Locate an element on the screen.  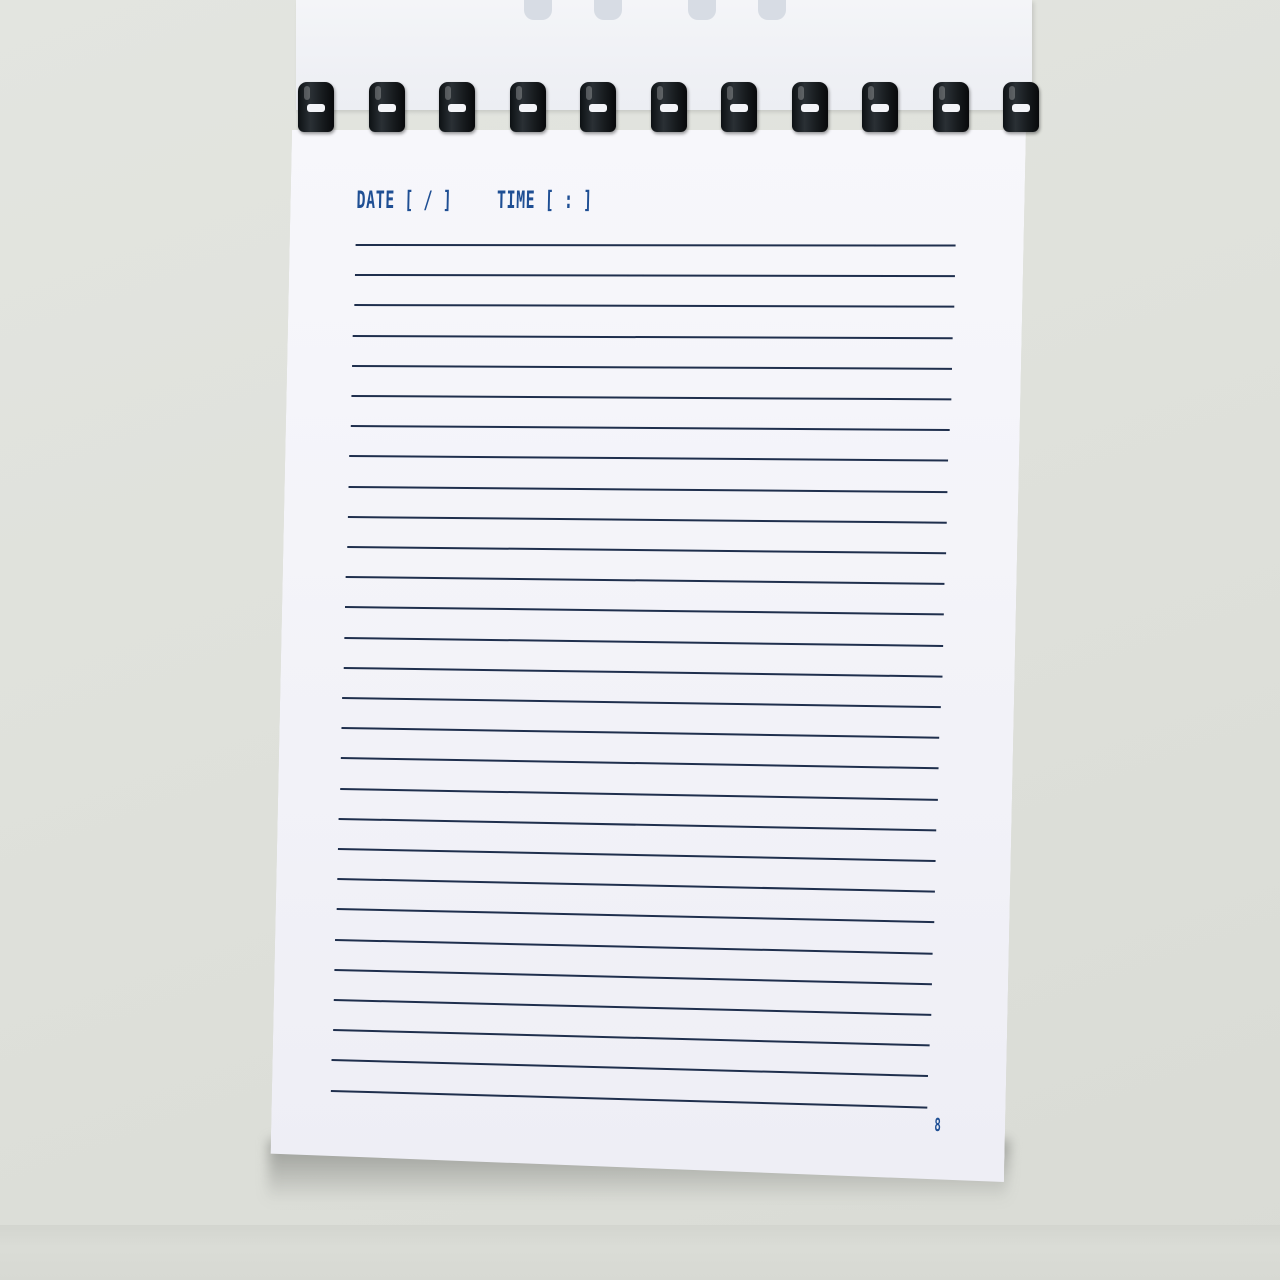
spiral-binding is located at coordinates (669, 106).